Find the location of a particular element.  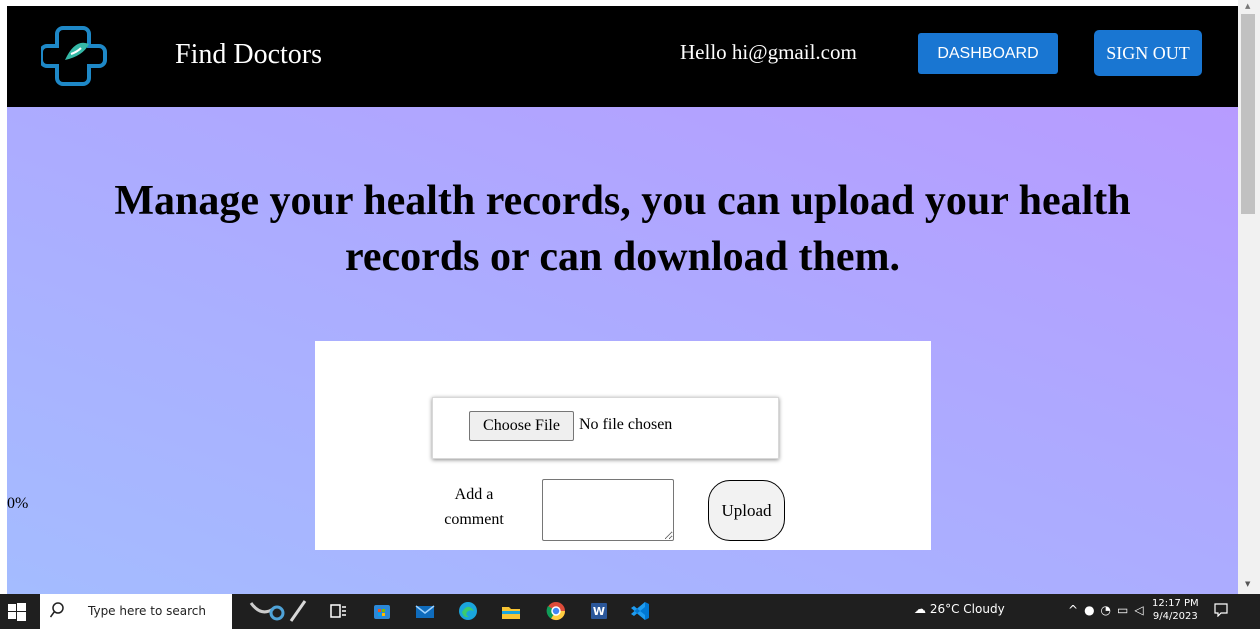

weather-icon: ☁ is located at coordinates (920, 609).